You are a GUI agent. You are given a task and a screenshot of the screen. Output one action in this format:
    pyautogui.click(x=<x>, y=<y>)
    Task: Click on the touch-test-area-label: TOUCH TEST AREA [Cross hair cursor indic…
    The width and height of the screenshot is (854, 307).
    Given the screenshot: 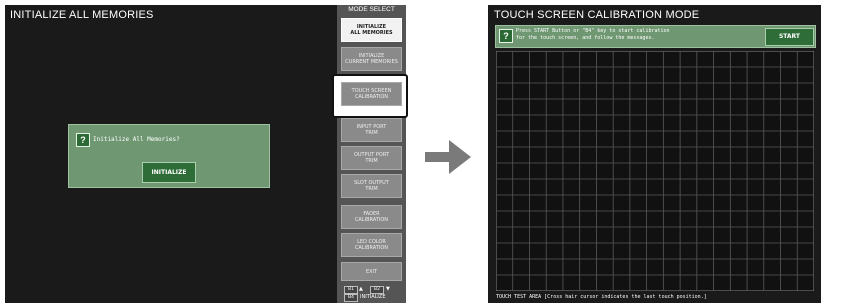 What is the action you would take?
    pyautogui.click(x=601, y=297)
    